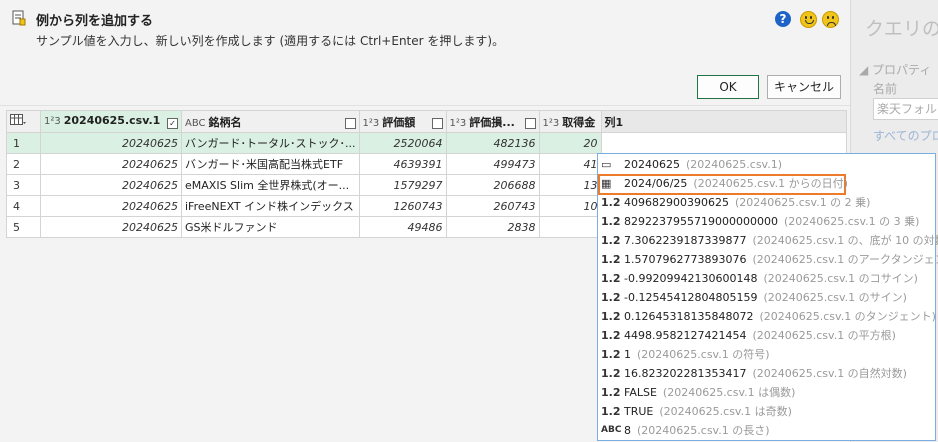 Image resolution: width=938 pixels, height=442 pixels. Describe the element at coordinates (734, 164) in the screenshot. I see `suggestion-description: (20240625.csv.1)` at that location.